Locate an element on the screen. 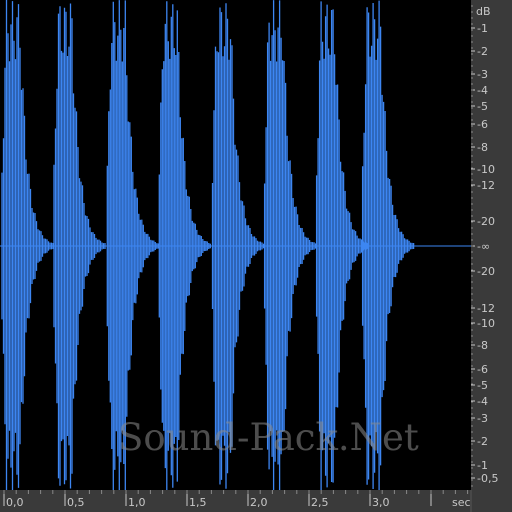 The width and height of the screenshot is (512, 512). time-tick-label: 0,0 is located at coordinates (15, 502).